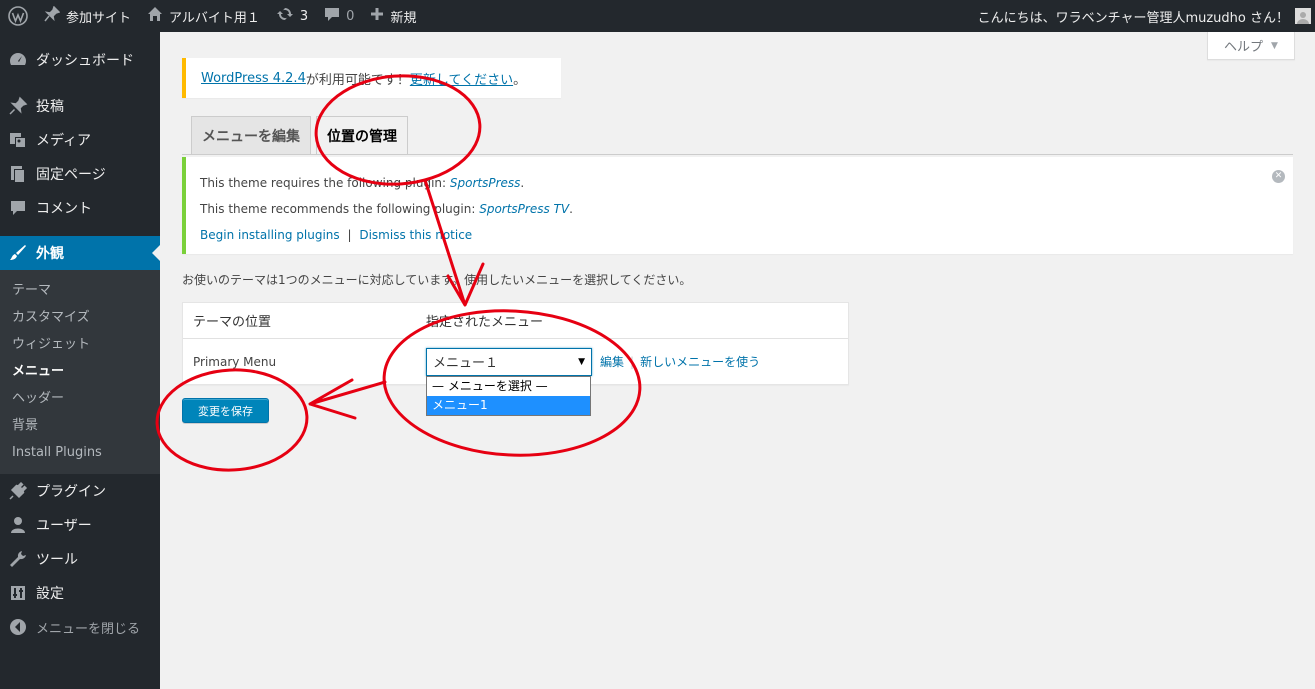  Describe the element at coordinates (1303, 16) in the screenshot. I see `avatar` at that location.